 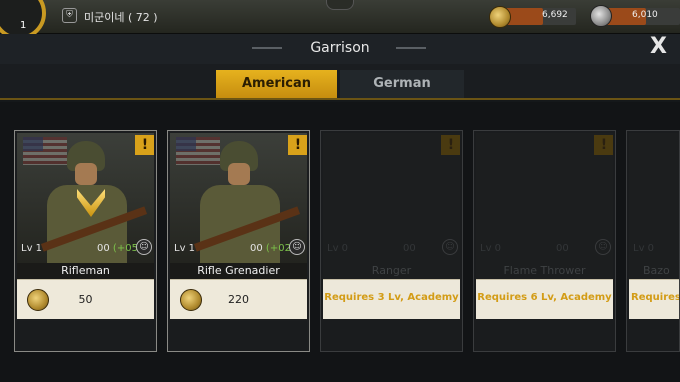 I want to click on flame-thrower-portrait: ! Lv 0 00 ☺, so click(x=544, y=198).